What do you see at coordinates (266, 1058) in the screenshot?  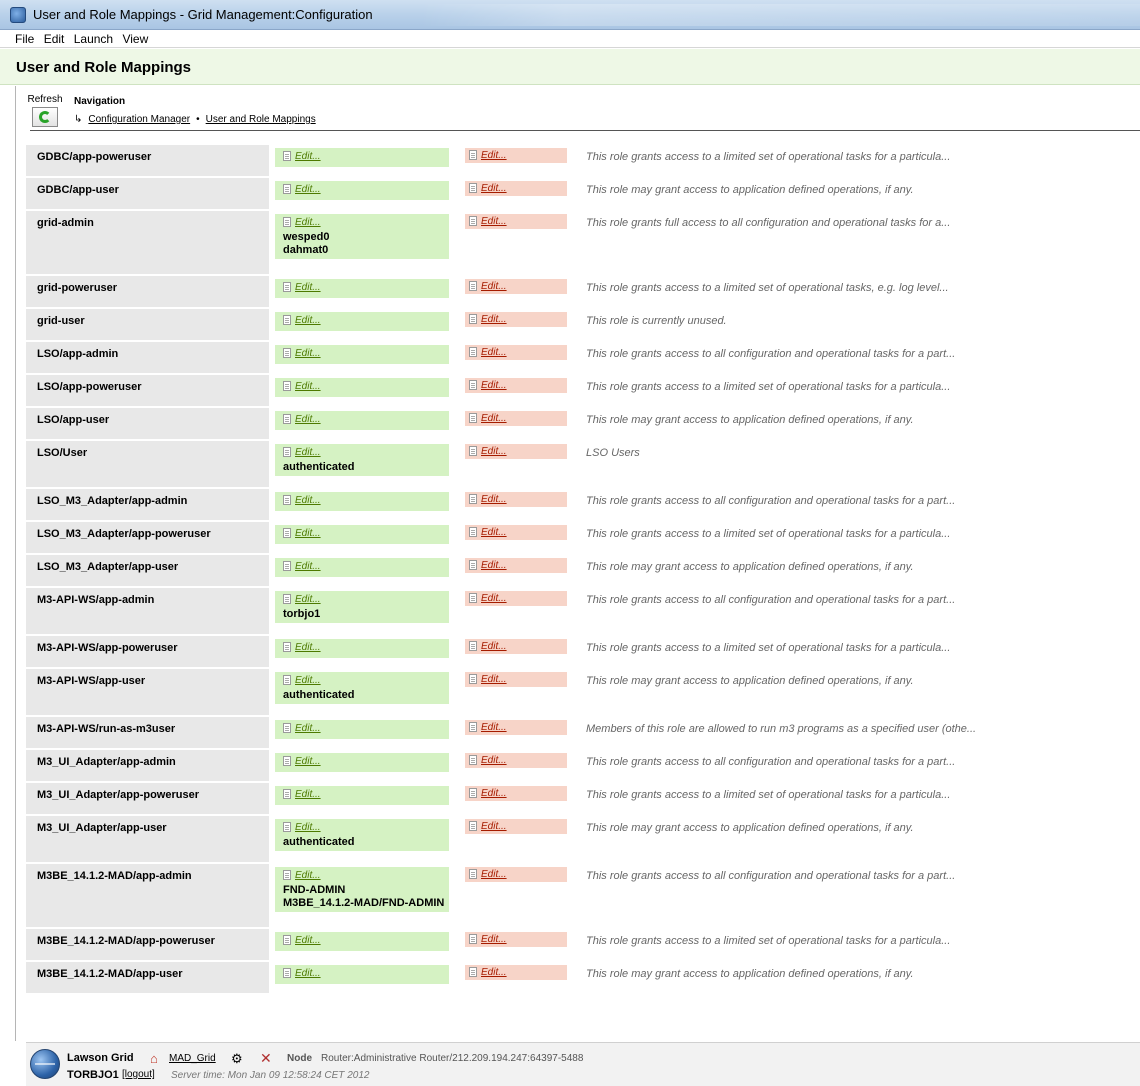 I see `tools-icon: ✕` at bounding box center [266, 1058].